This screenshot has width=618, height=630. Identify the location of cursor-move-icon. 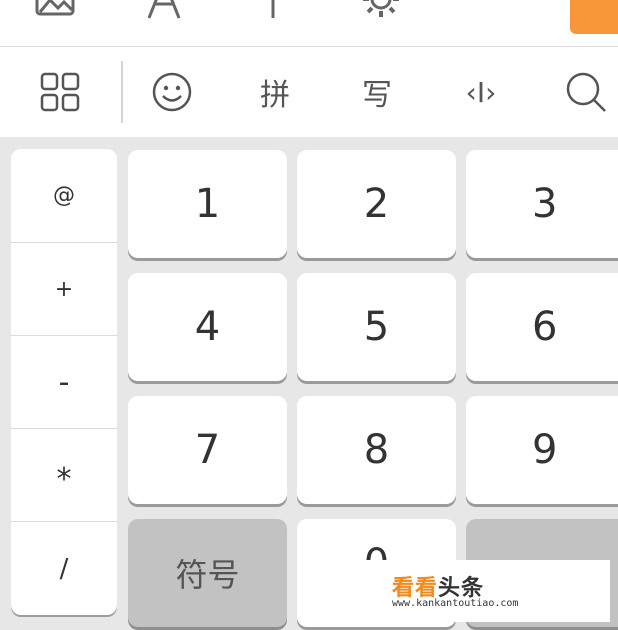
(273, 10).